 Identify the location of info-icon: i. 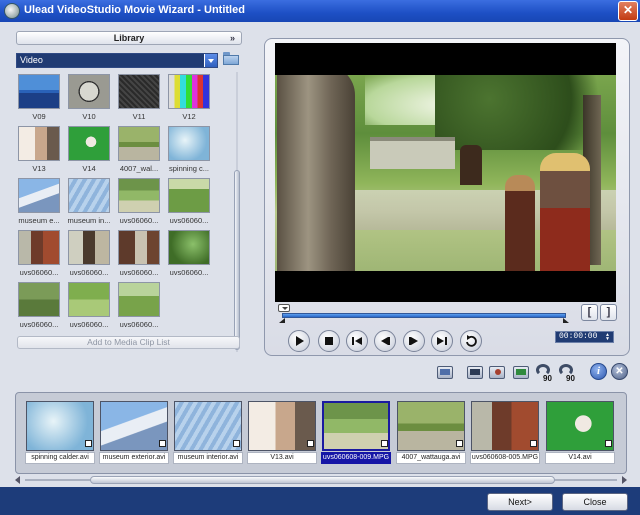
(598, 371).